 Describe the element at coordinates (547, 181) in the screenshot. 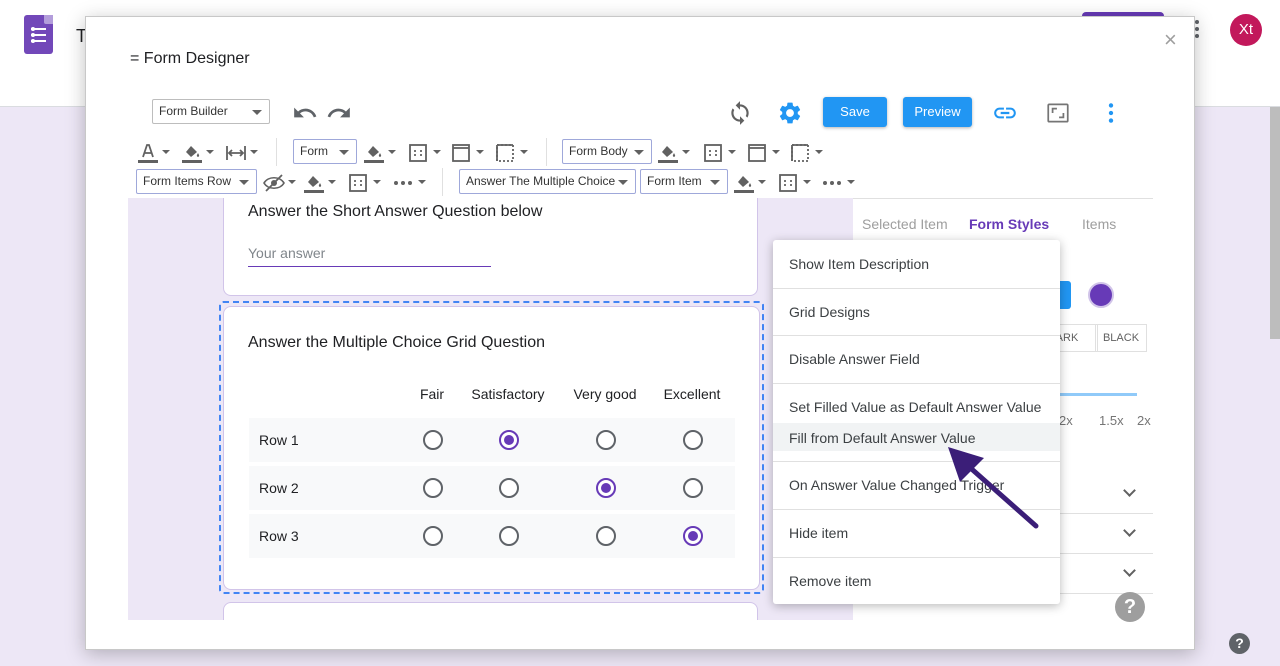

I see `question-select: Answer The Multiple Choice` at that location.